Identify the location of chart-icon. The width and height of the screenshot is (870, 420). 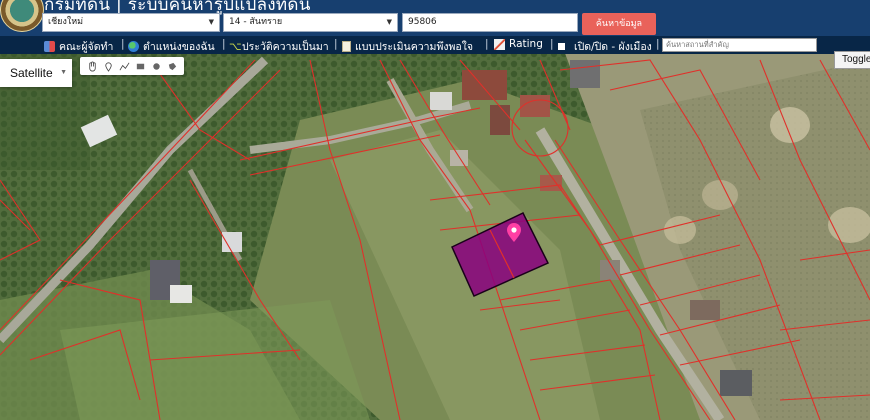
(499, 44).